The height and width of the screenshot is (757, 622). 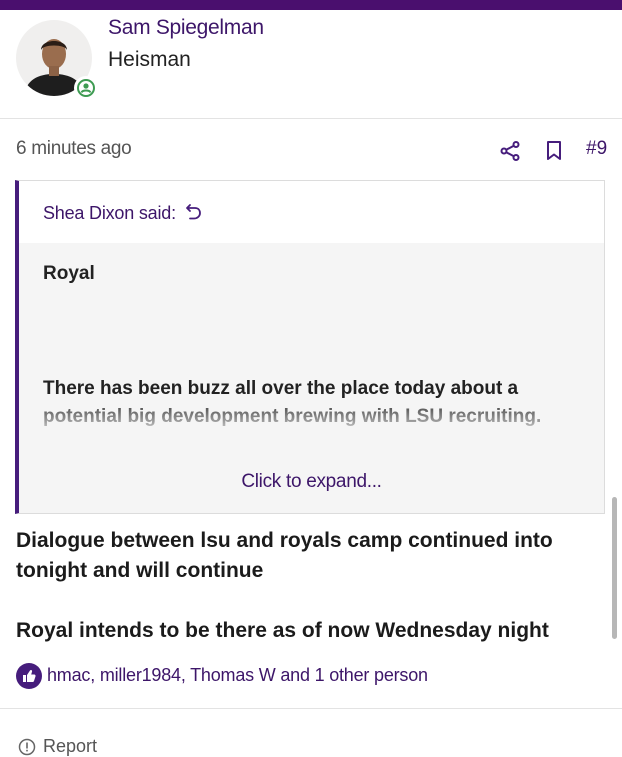 What do you see at coordinates (614, 568) in the screenshot?
I see `scrollbar` at bounding box center [614, 568].